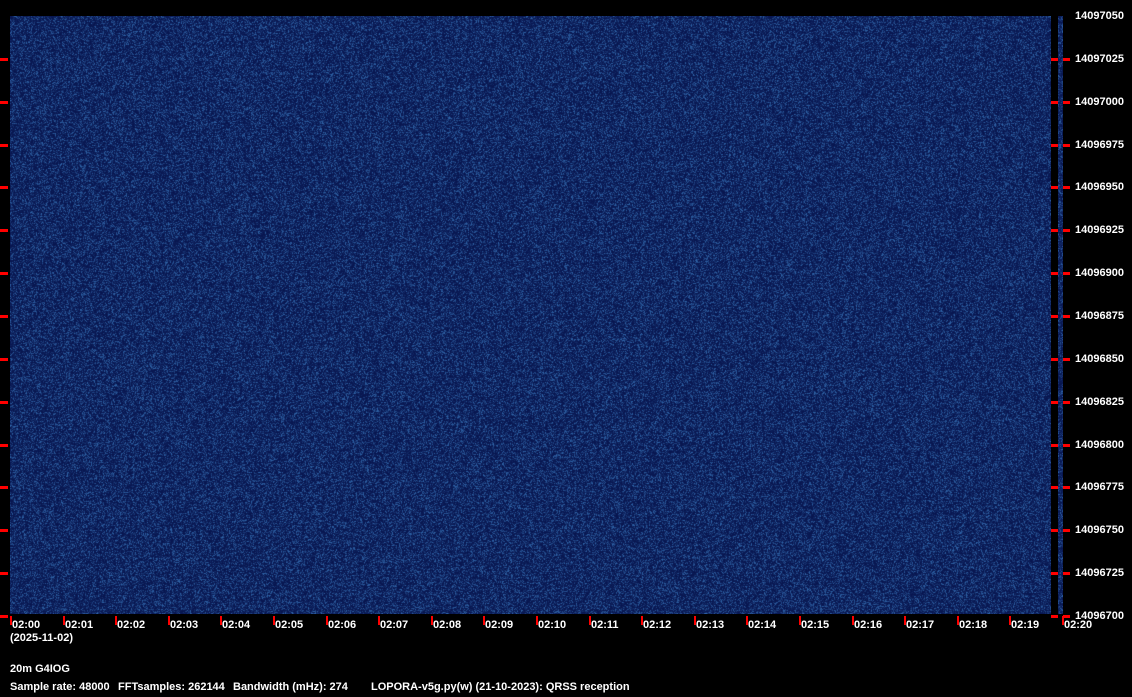 The width and height of the screenshot is (1132, 697). Describe the element at coordinates (973, 625) in the screenshot. I see `time-tick-label: 02:18` at that location.